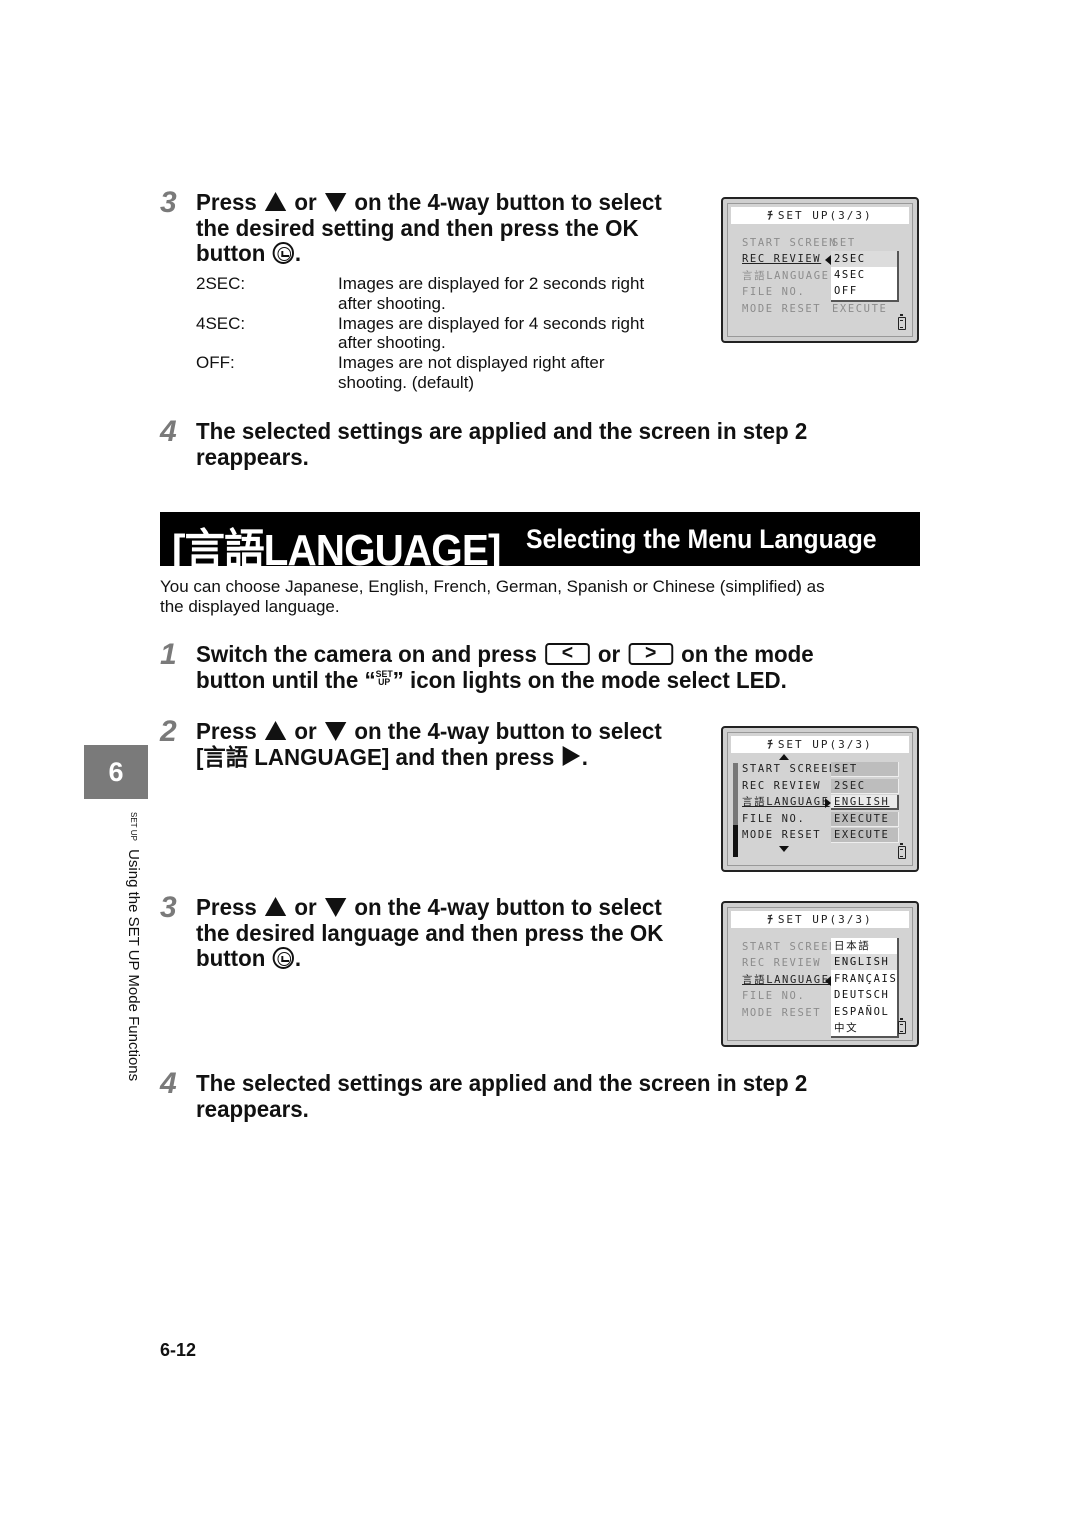 The width and height of the screenshot is (1080, 1526). What do you see at coordinates (850, 786) in the screenshot?
I see `lcd-value: 2SEC` at bounding box center [850, 786].